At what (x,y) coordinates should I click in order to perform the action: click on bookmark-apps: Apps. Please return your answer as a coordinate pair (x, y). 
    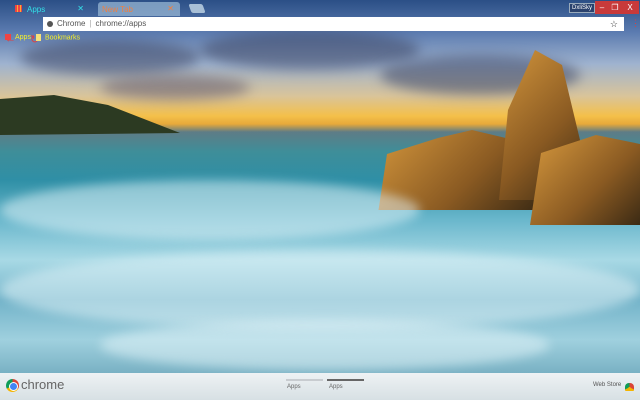
    Looking at the image, I should click on (18, 37).